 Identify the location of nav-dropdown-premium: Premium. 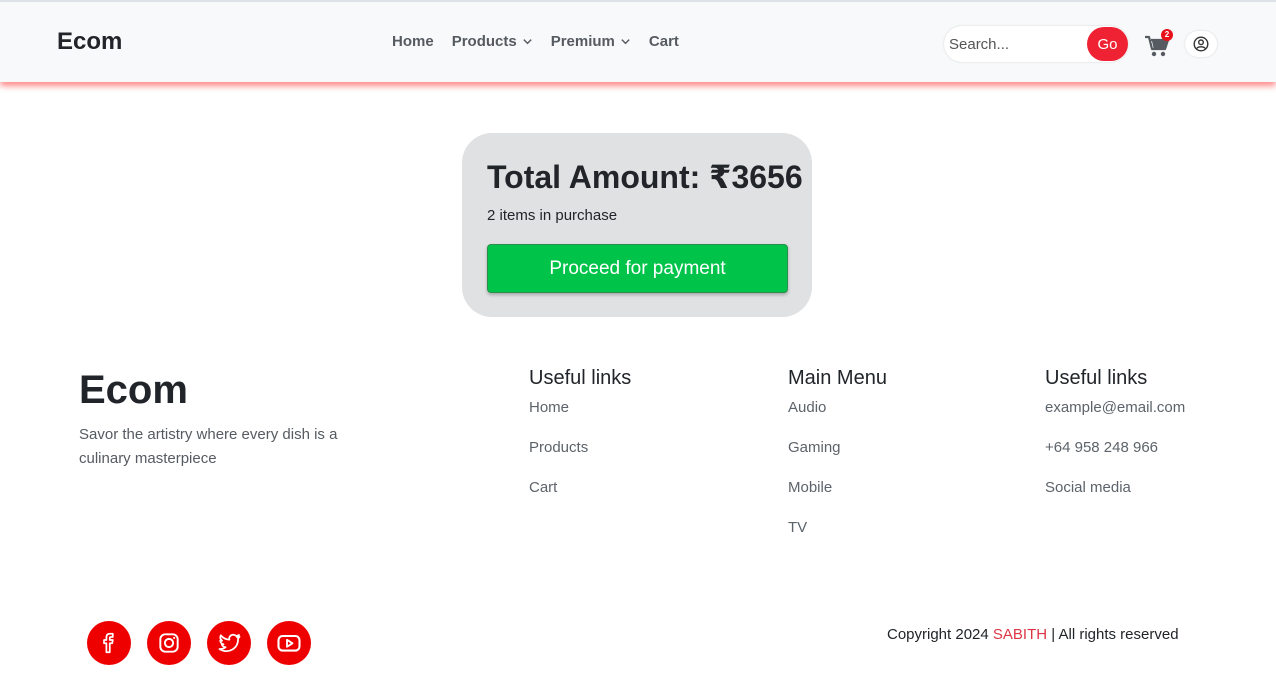
(591, 41).